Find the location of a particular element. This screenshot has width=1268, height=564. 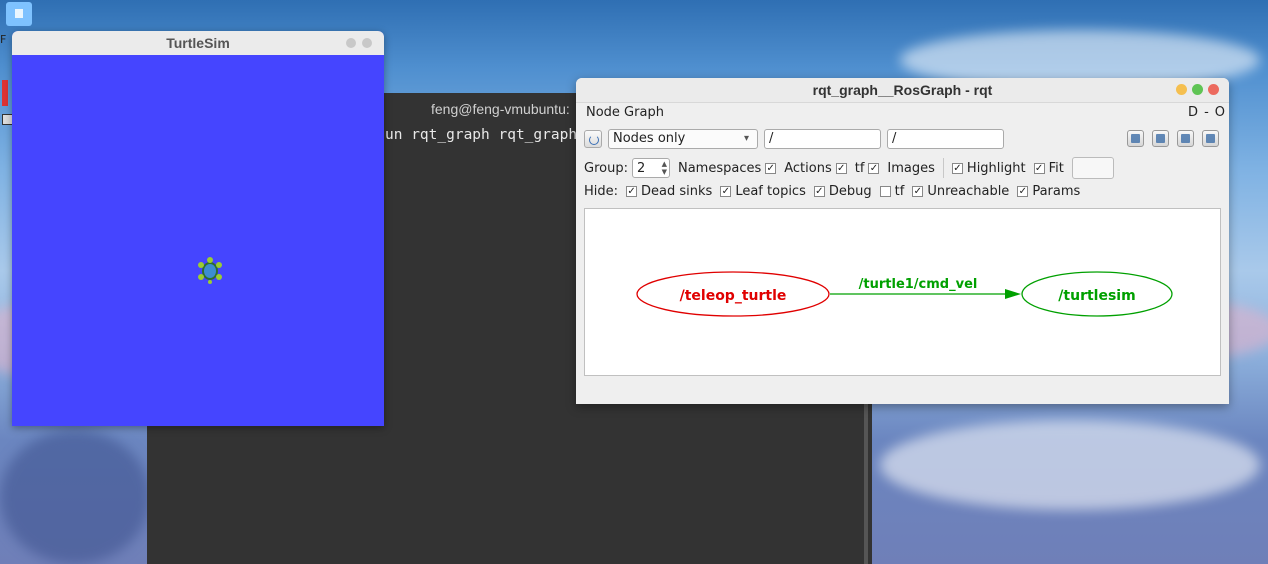

images-checkbox: Images is located at coordinates (911, 168).